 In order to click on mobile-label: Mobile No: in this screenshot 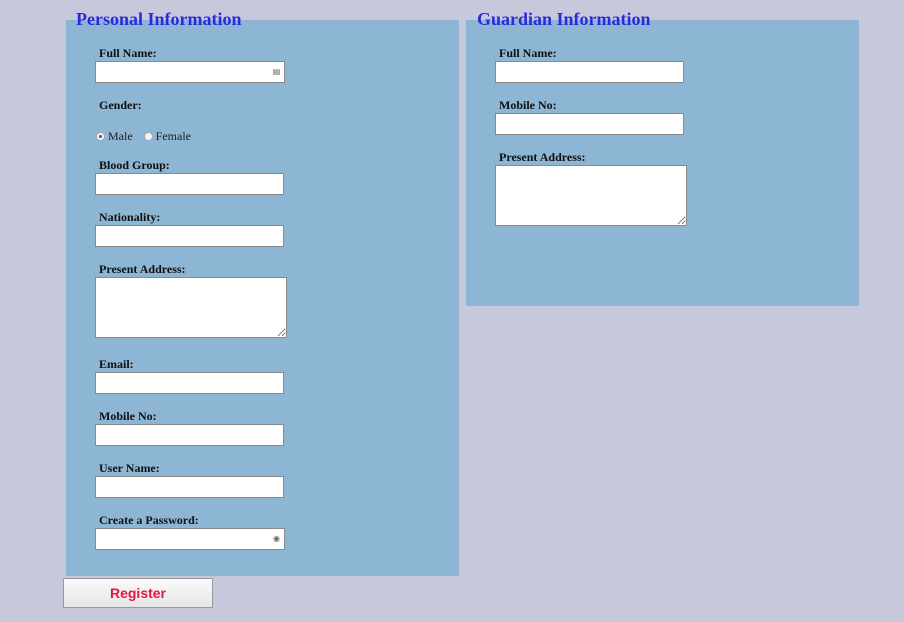, I will do `click(128, 416)`.